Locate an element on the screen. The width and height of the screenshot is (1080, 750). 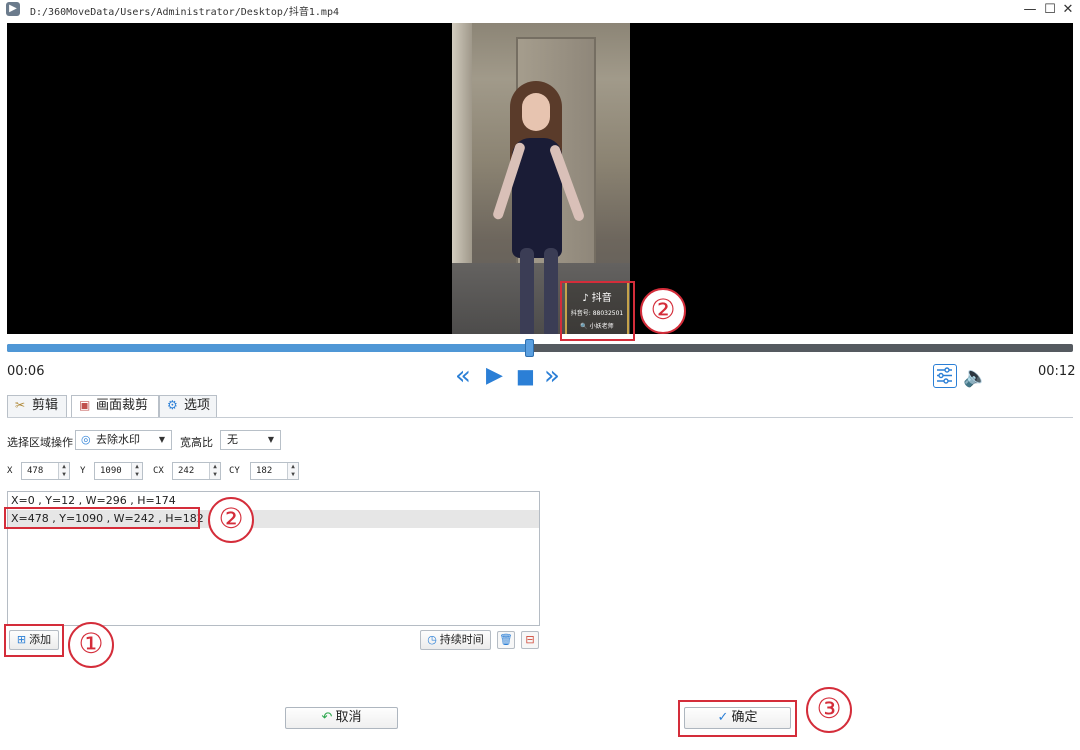
tab-crop-label: 画面裁剪 is located at coordinates (122, 405).